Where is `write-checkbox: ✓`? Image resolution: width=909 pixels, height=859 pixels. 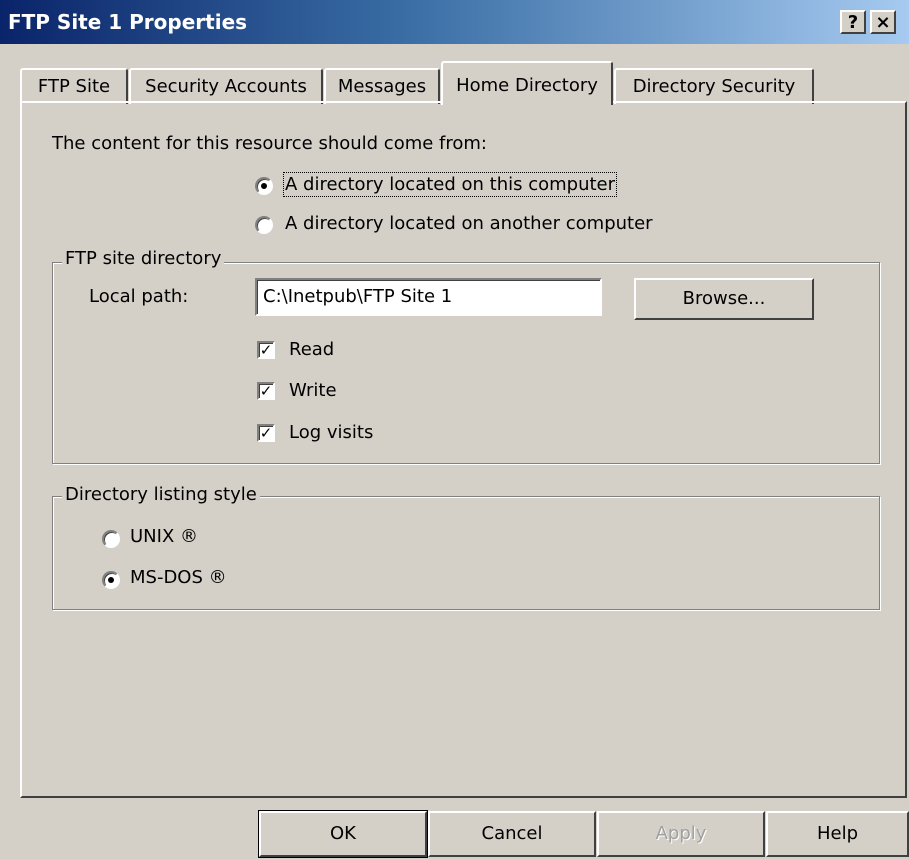 write-checkbox: ✓ is located at coordinates (266, 391).